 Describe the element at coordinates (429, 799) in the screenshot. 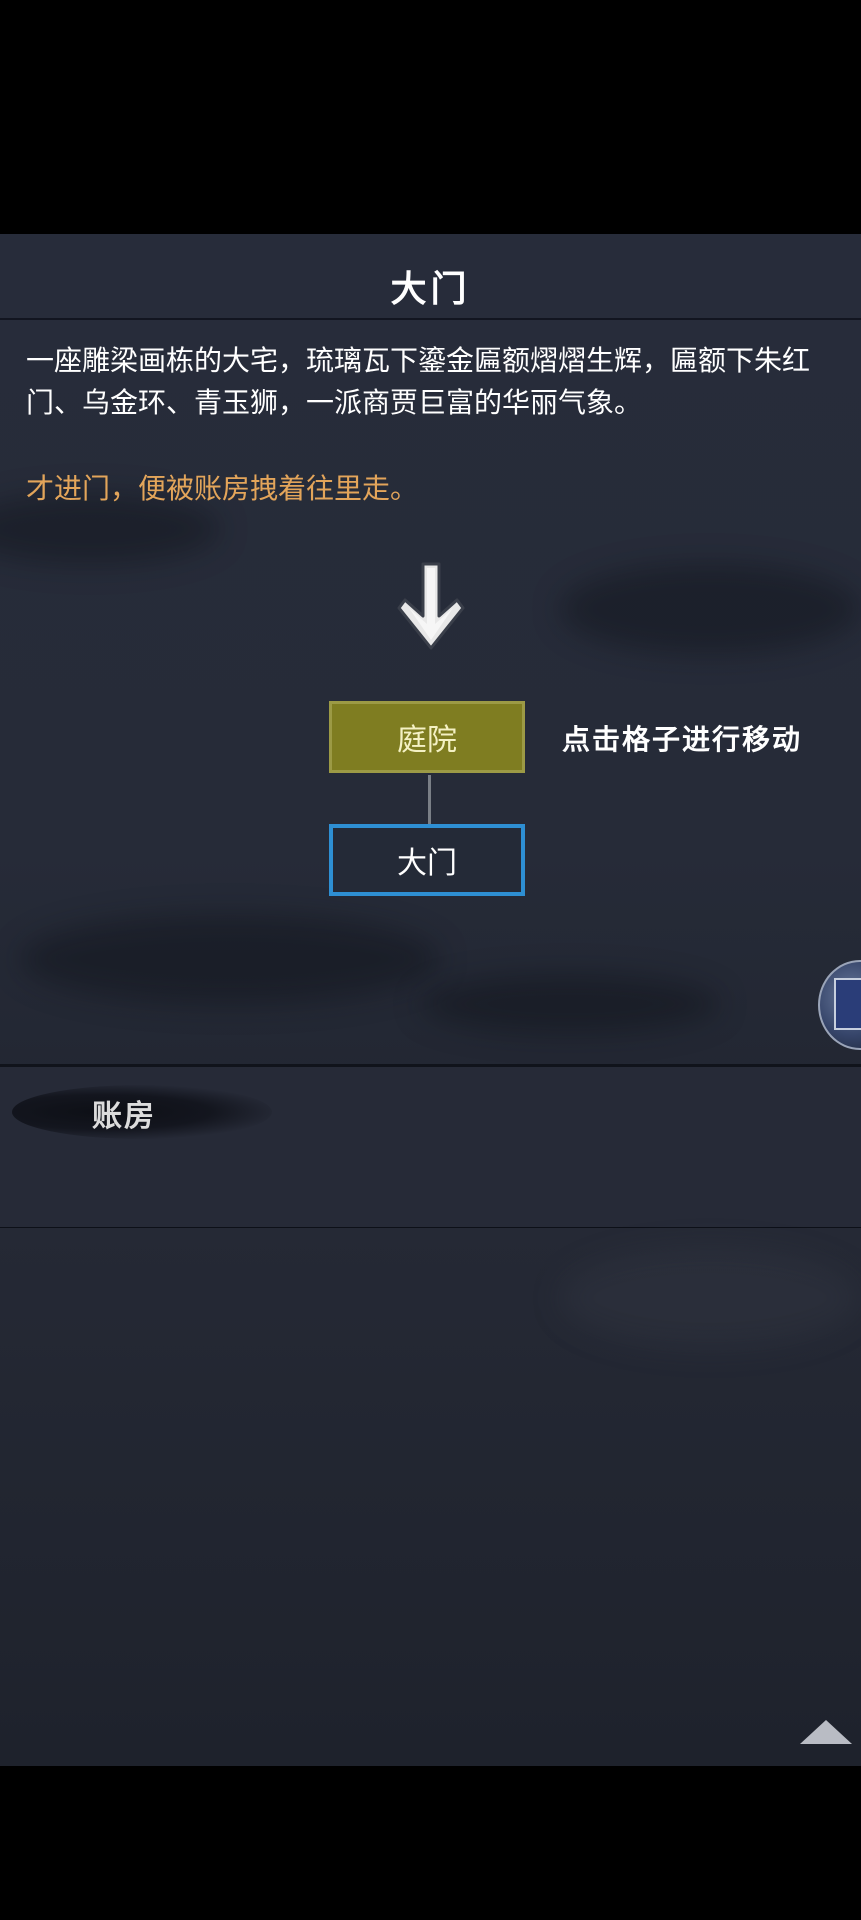

I see `map-connector` at that location.